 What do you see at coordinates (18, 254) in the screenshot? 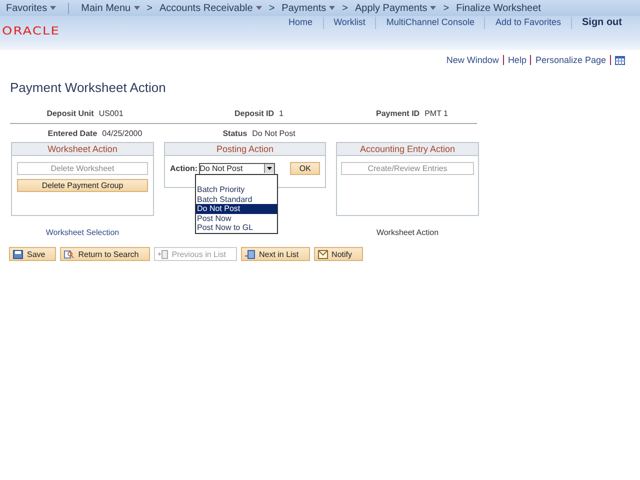
I see `floppy-icon` at bounding box center [18, 254].